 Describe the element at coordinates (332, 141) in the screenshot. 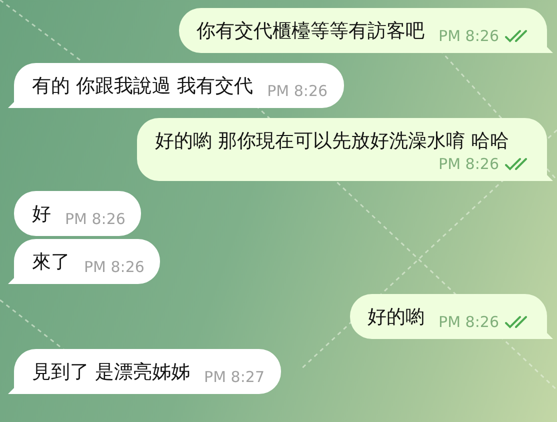

I see `message-text: 好的喲 那你現在可以先放好洗澡水唷 哈哈` at that location.